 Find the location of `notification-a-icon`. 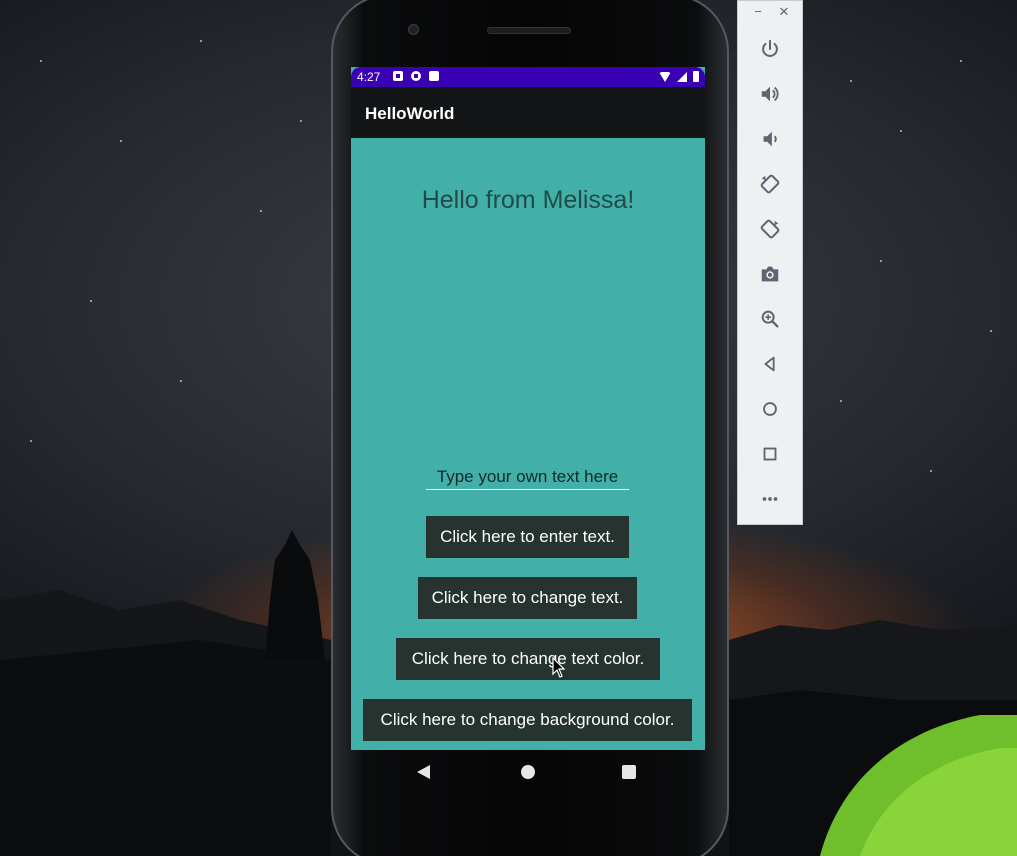

notification-a-icon is located at coordinates (398, 76).